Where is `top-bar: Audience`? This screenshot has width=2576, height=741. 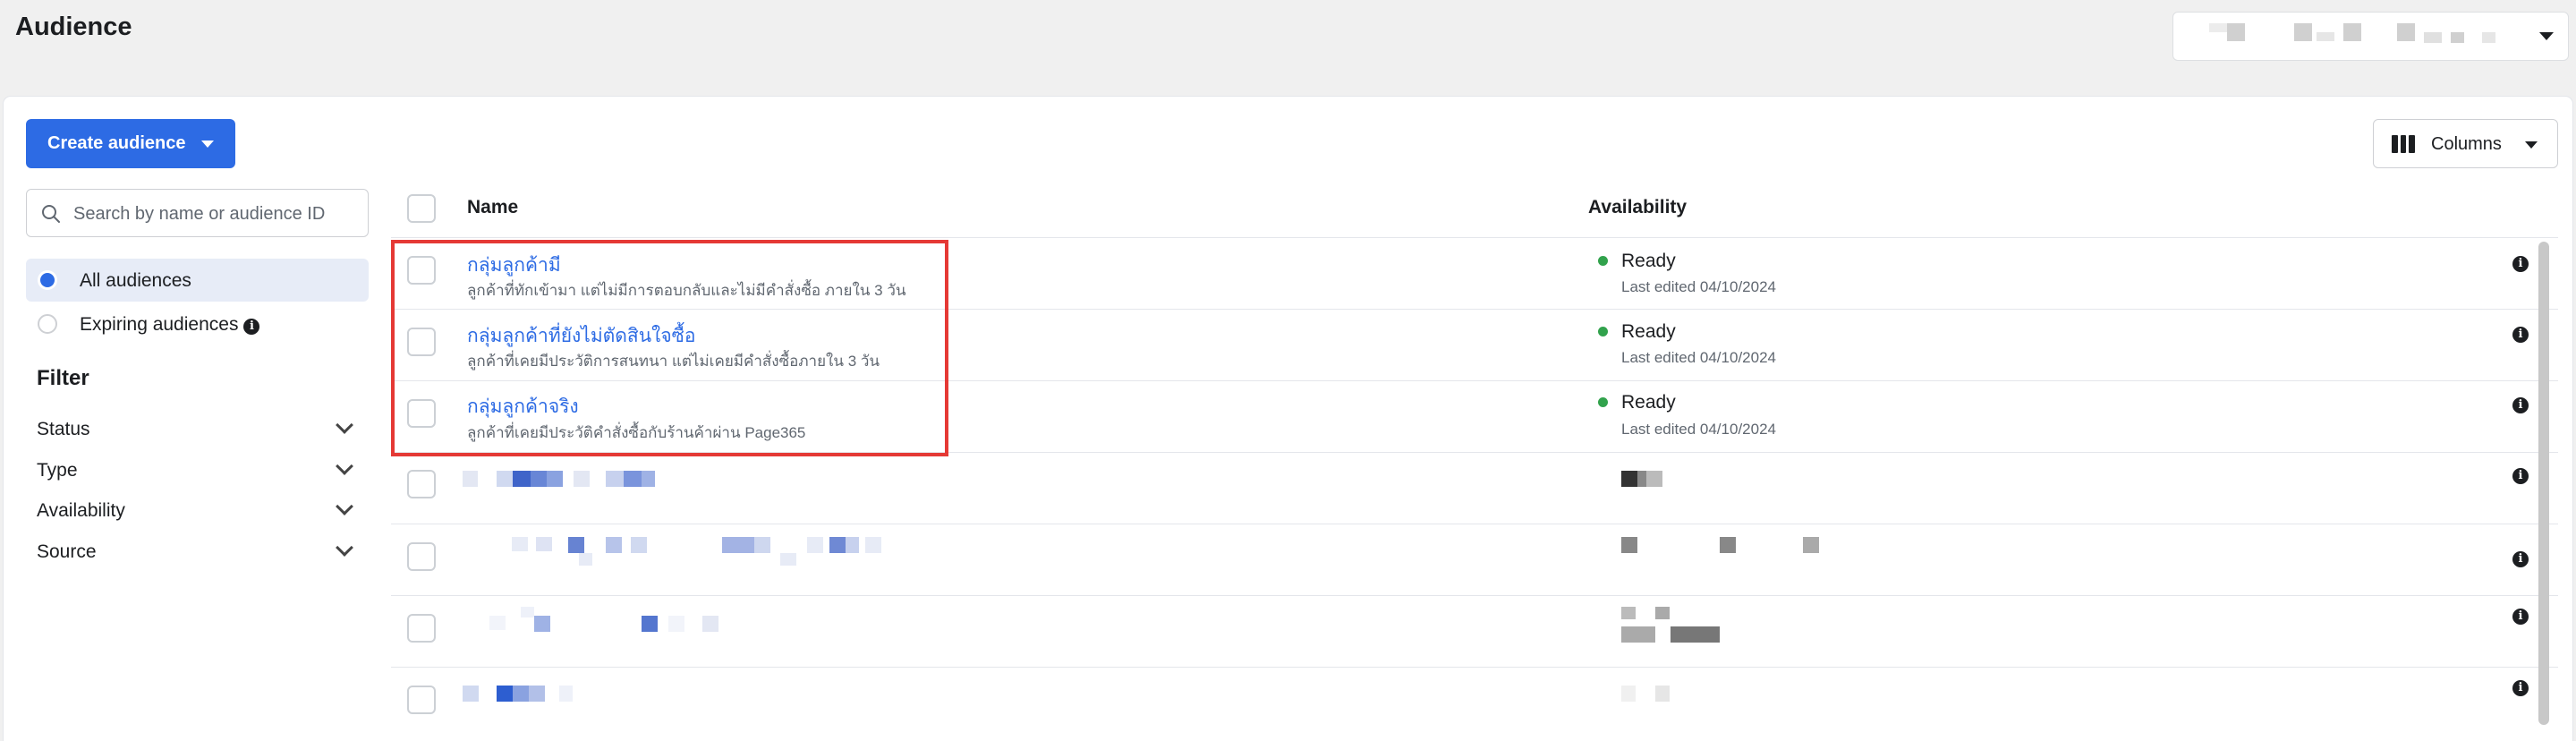
top-bar: Audience is located at coordinates (1288, 49).